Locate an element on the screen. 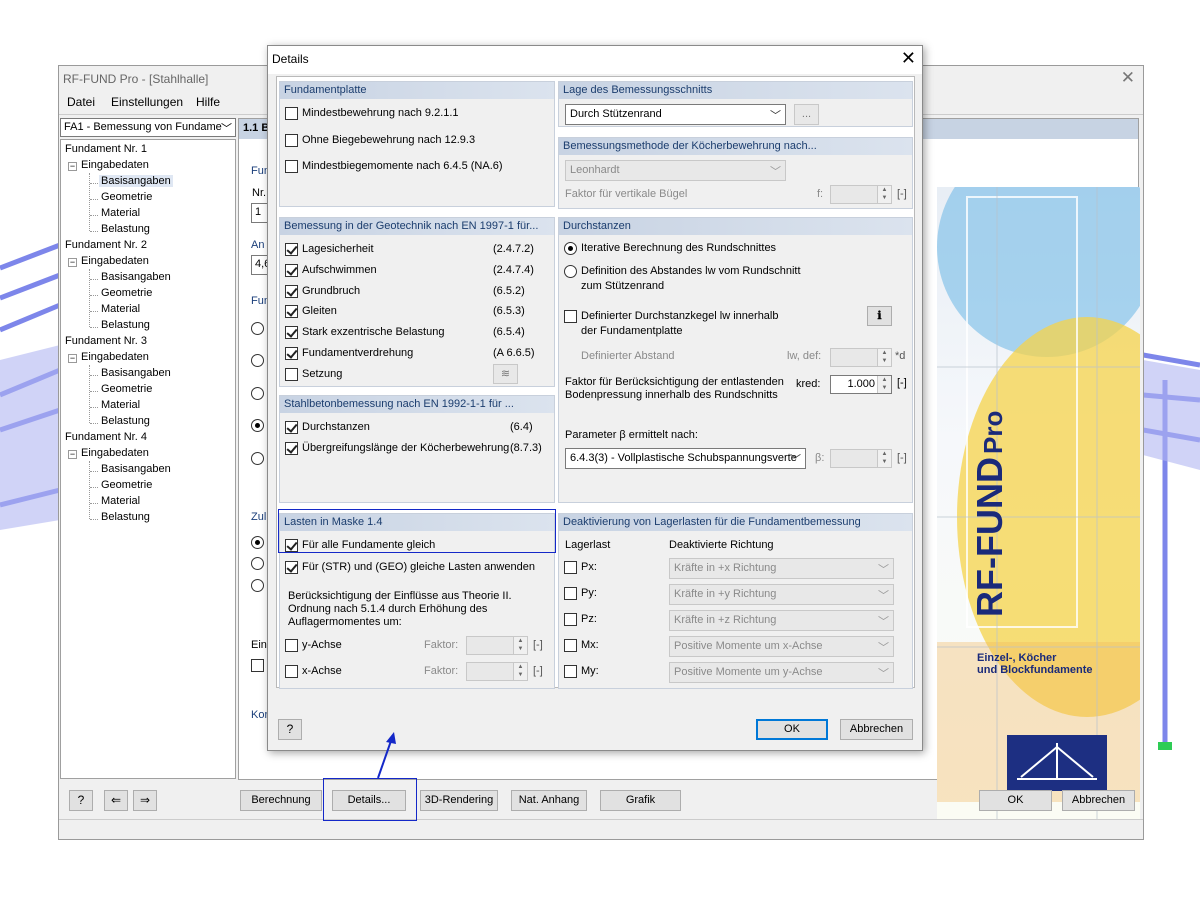 Image resolution: width=1200 pixels, height=900 pixels. combo-richtung-4: Positive Momente um x-Achse ﹀ is located at coordinates (781, 646).